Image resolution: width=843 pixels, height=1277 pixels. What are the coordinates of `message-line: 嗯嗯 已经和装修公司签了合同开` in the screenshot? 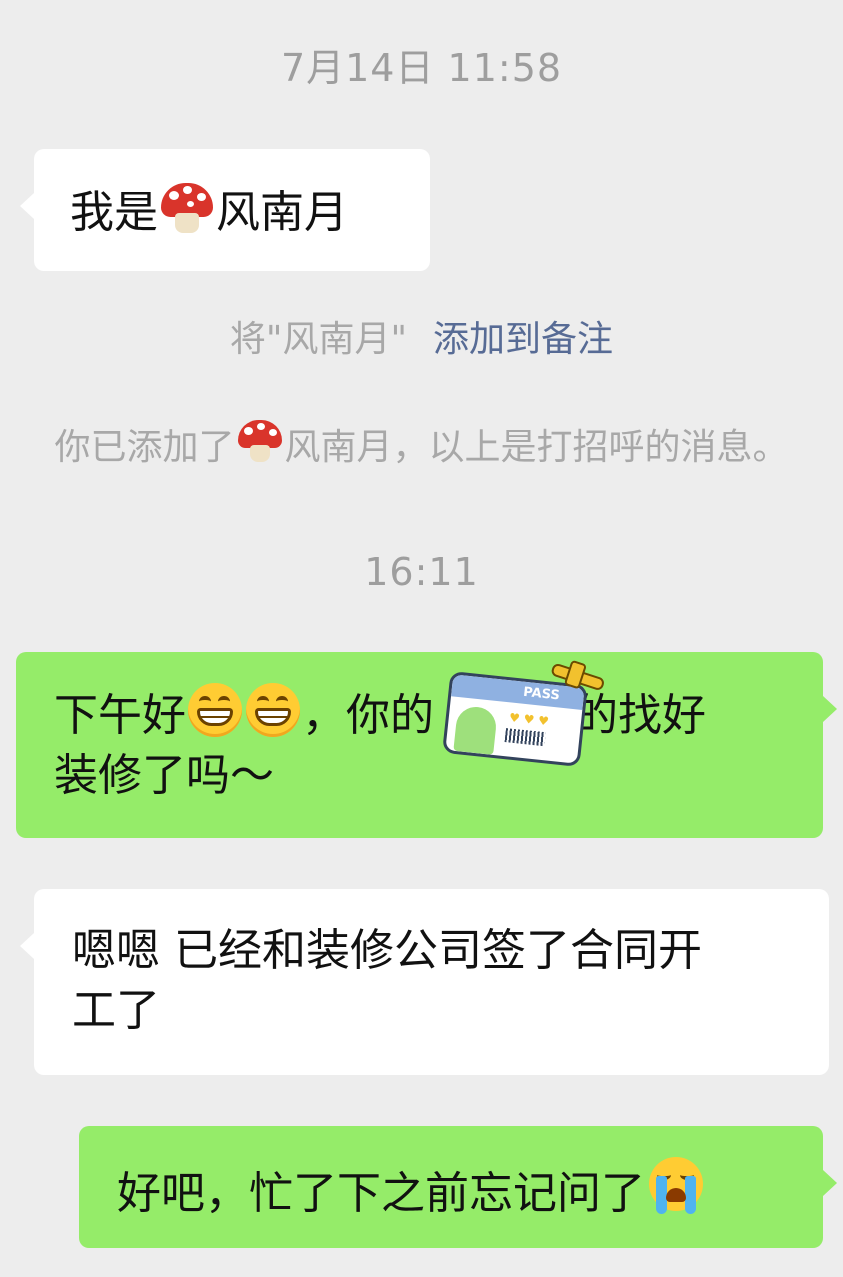 It's located at (387, 950).